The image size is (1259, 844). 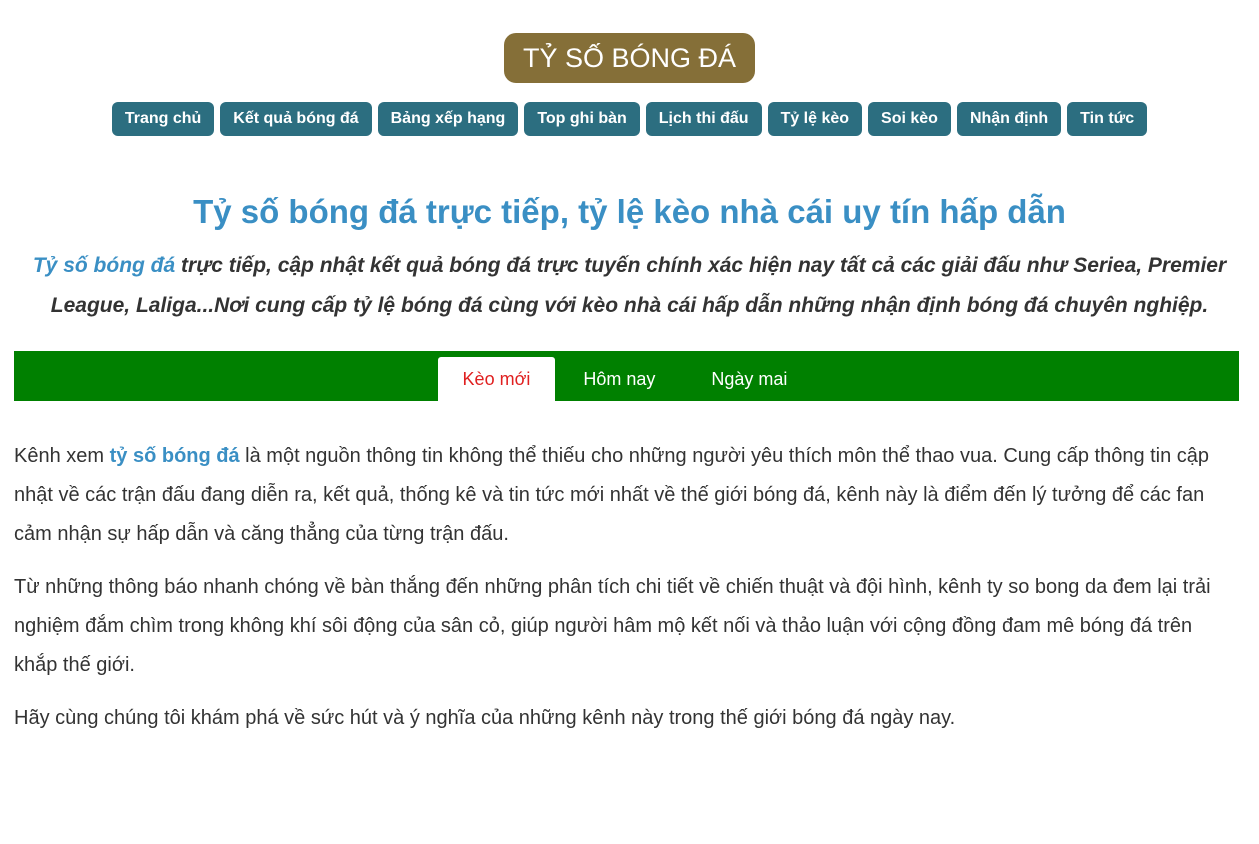 I want to click on odds-tab-bar: Kèo mới Hôm nay Ngày mai, so click(x=626, y=376).